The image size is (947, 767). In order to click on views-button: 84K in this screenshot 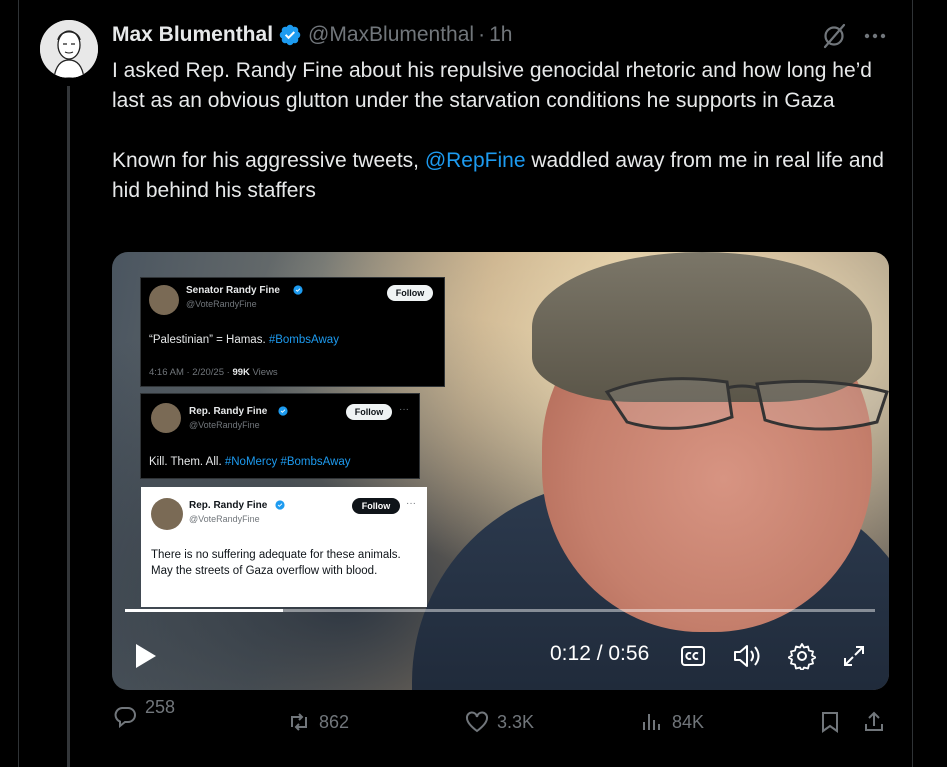, I will do `click(672, 722)`.